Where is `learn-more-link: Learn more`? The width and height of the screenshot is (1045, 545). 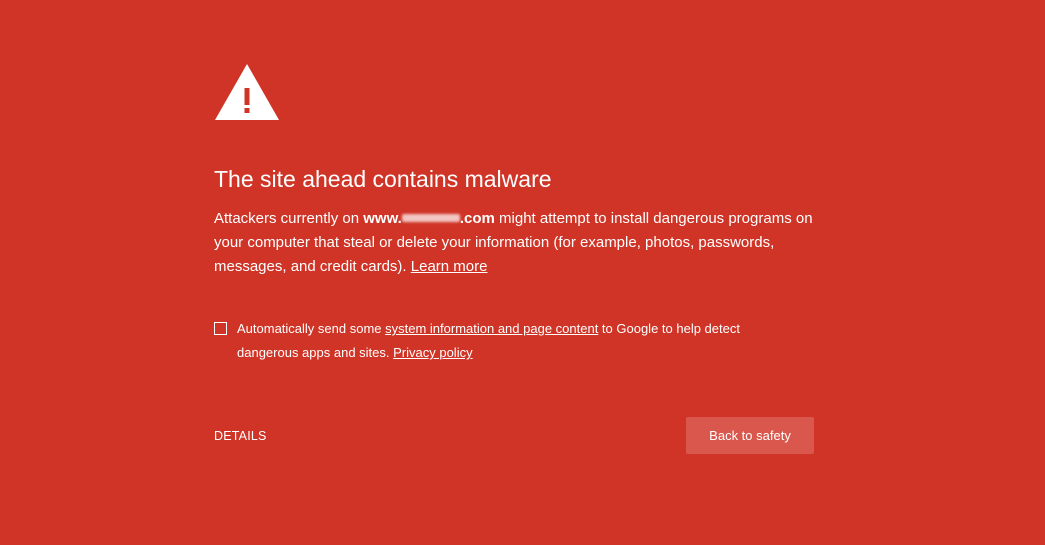 learn-more-link: Learn more is located at coordinates (449, 266).